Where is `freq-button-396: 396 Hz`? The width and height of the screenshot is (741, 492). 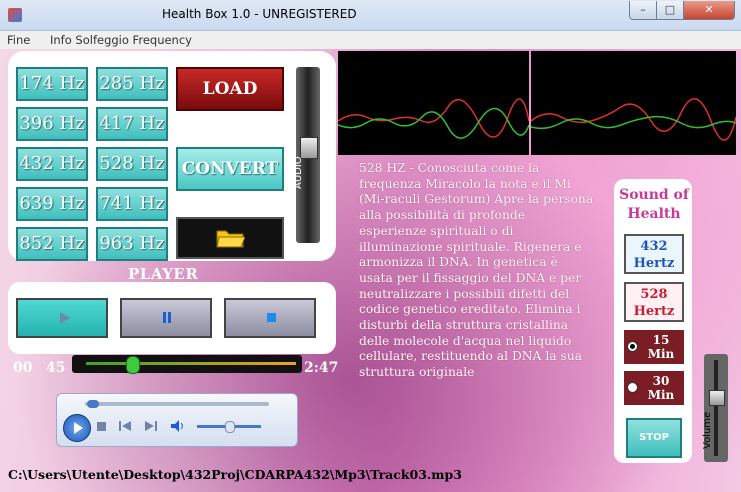
freq-button-396: 396 Hz is located at coordinates (52, 124).